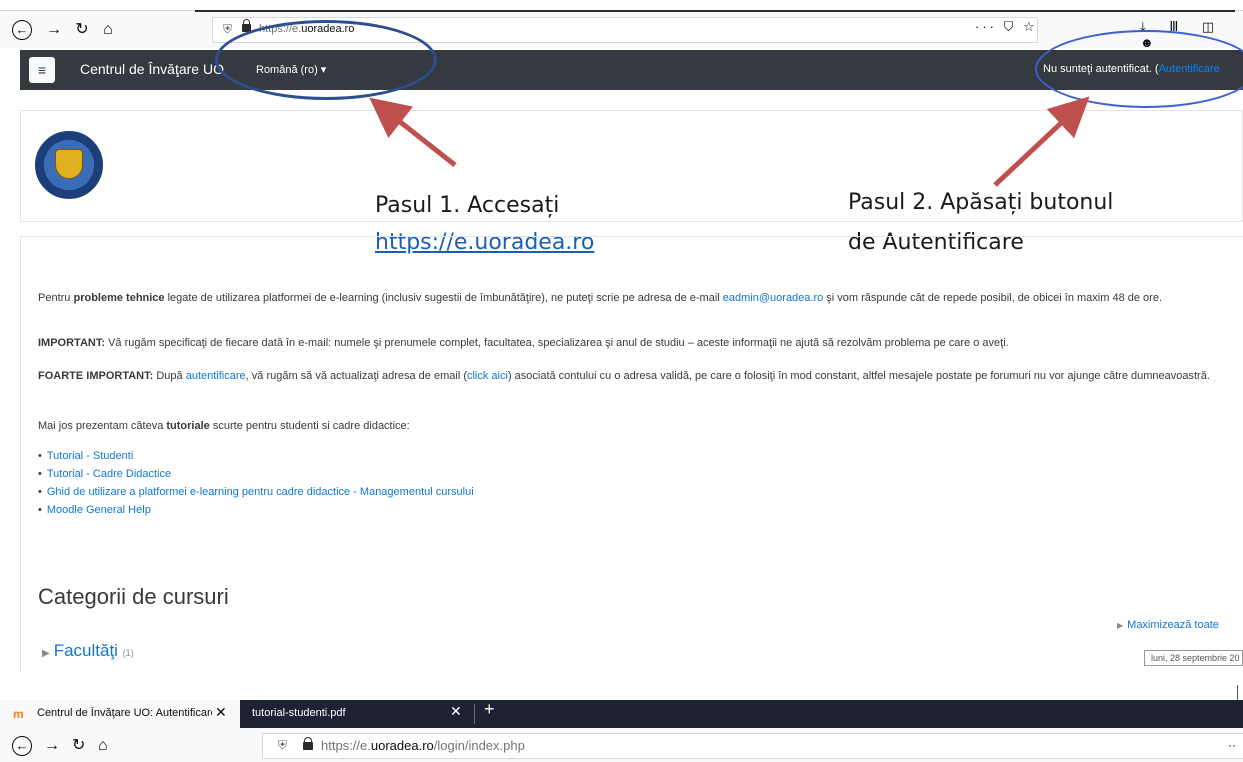 The width and height of the screenshot is (1243, 762). I want to click on page-actions-icons: ··· ⛉ ☆, so click(1006, 27).